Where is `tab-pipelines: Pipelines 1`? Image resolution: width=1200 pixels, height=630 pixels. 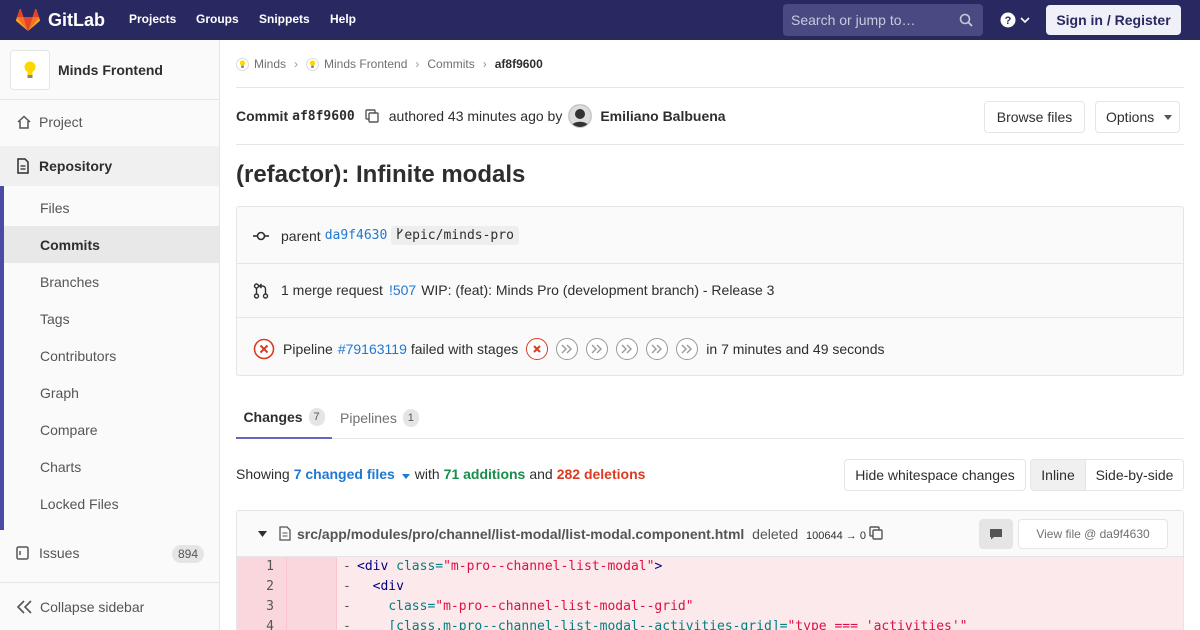
tab-pipelines: Pipelines 1 is located at coordinates (379, 417).